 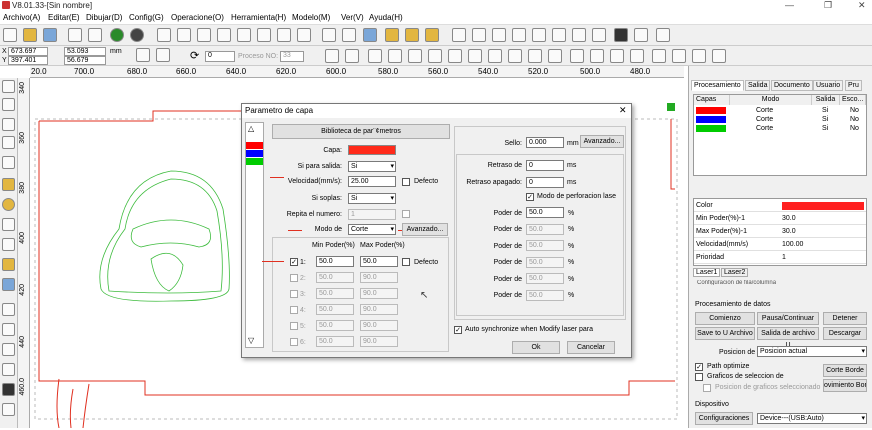 I want to click on array-icon, so click(x=392, y=35).